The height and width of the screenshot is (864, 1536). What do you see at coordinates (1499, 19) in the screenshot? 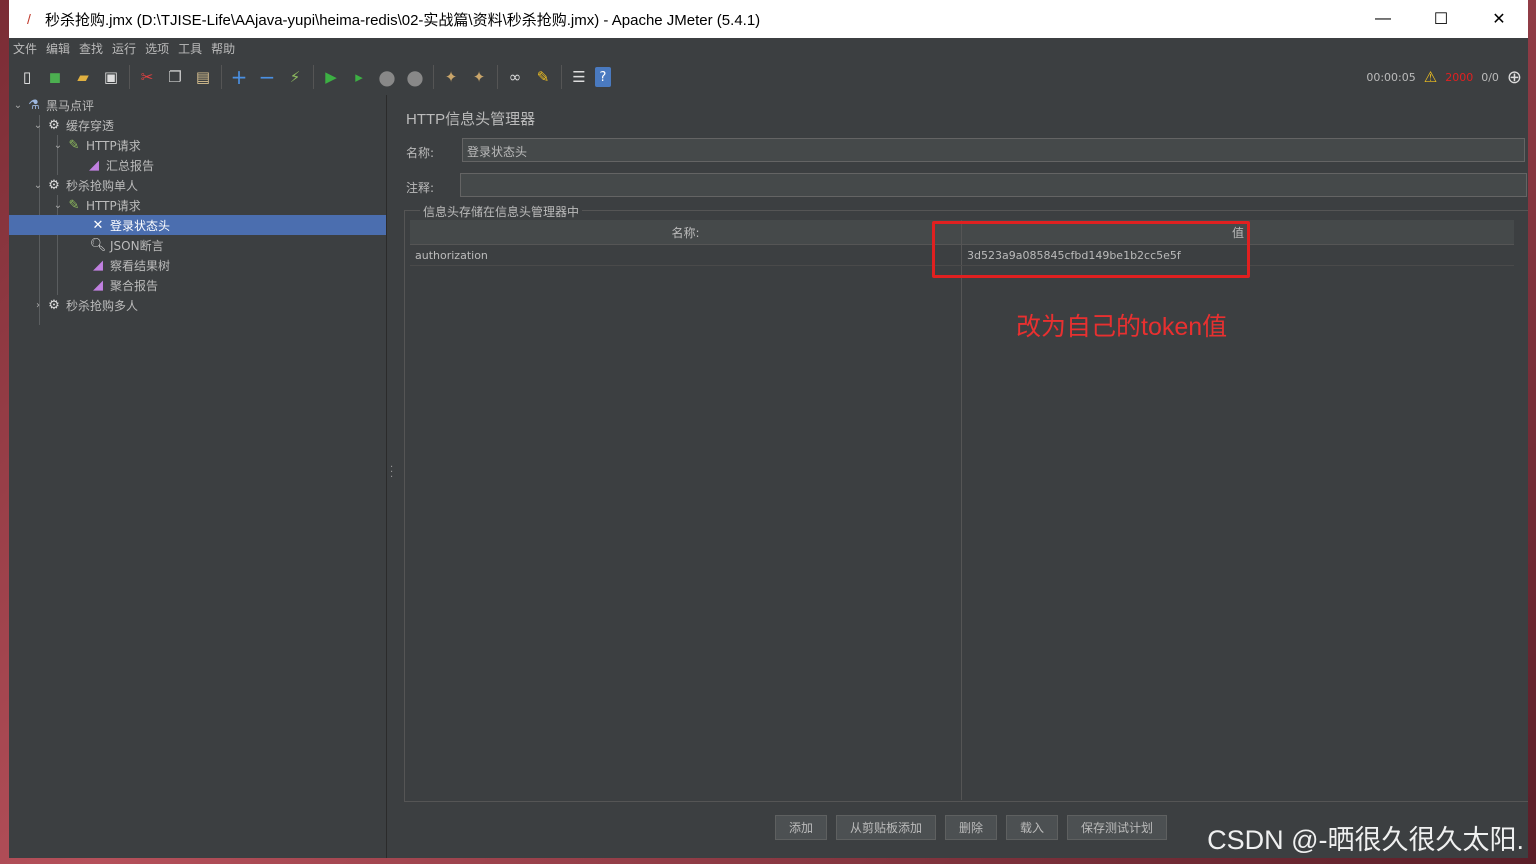
I see `close-button: ✕` at bounding box center [1499, 19].